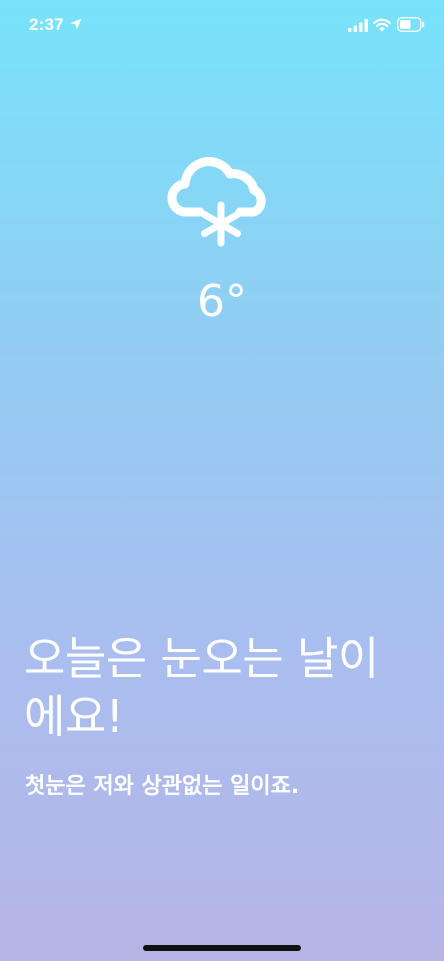 The height and width of the screenshot is (961, 444). Describe the element at coordinates (201, 658) in the screenshot. I see `headline-line-1: 오늘은 눈오는 날이` at that location.